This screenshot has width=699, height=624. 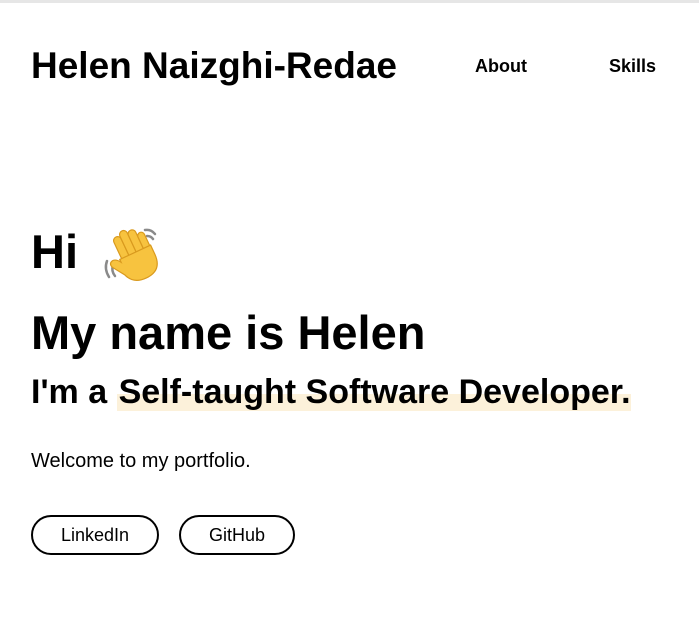 I want to click on nav-link-skills: Skills, so click(x=632, y=66).